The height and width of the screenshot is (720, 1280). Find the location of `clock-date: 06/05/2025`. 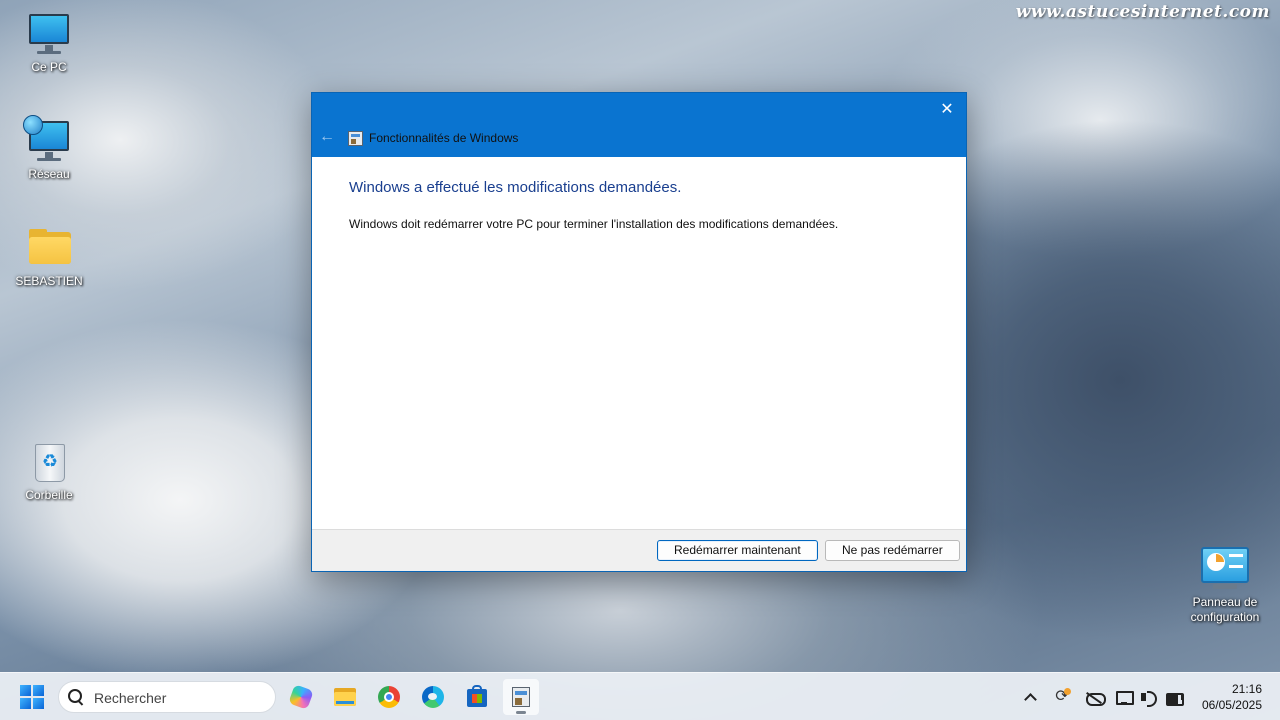

clock-date: 06/05/2025 is located at coordinates (1231, 705).